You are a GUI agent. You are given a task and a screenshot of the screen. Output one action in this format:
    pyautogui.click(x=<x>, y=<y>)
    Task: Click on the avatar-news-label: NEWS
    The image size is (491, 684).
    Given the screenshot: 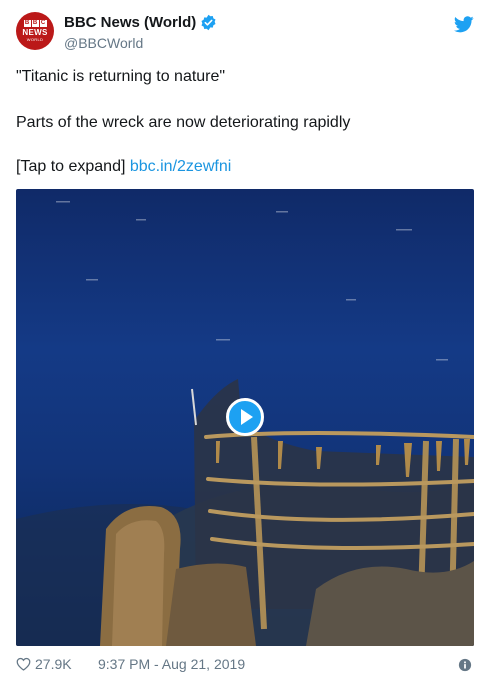 What is the action you would take?
    pyautogui.click(x=35, y=32)
    